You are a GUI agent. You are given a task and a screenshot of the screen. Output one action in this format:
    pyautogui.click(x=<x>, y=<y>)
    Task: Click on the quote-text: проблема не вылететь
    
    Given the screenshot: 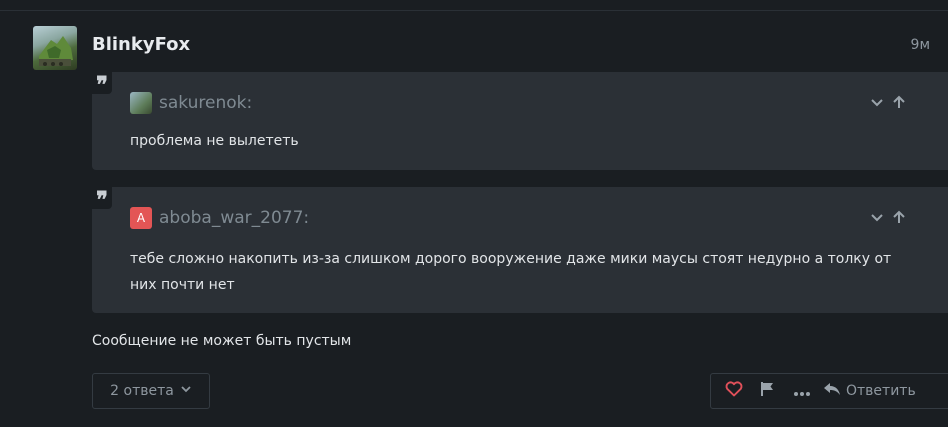 What is the action you would take?
    pyautogui.click(x=214, y=141)
    